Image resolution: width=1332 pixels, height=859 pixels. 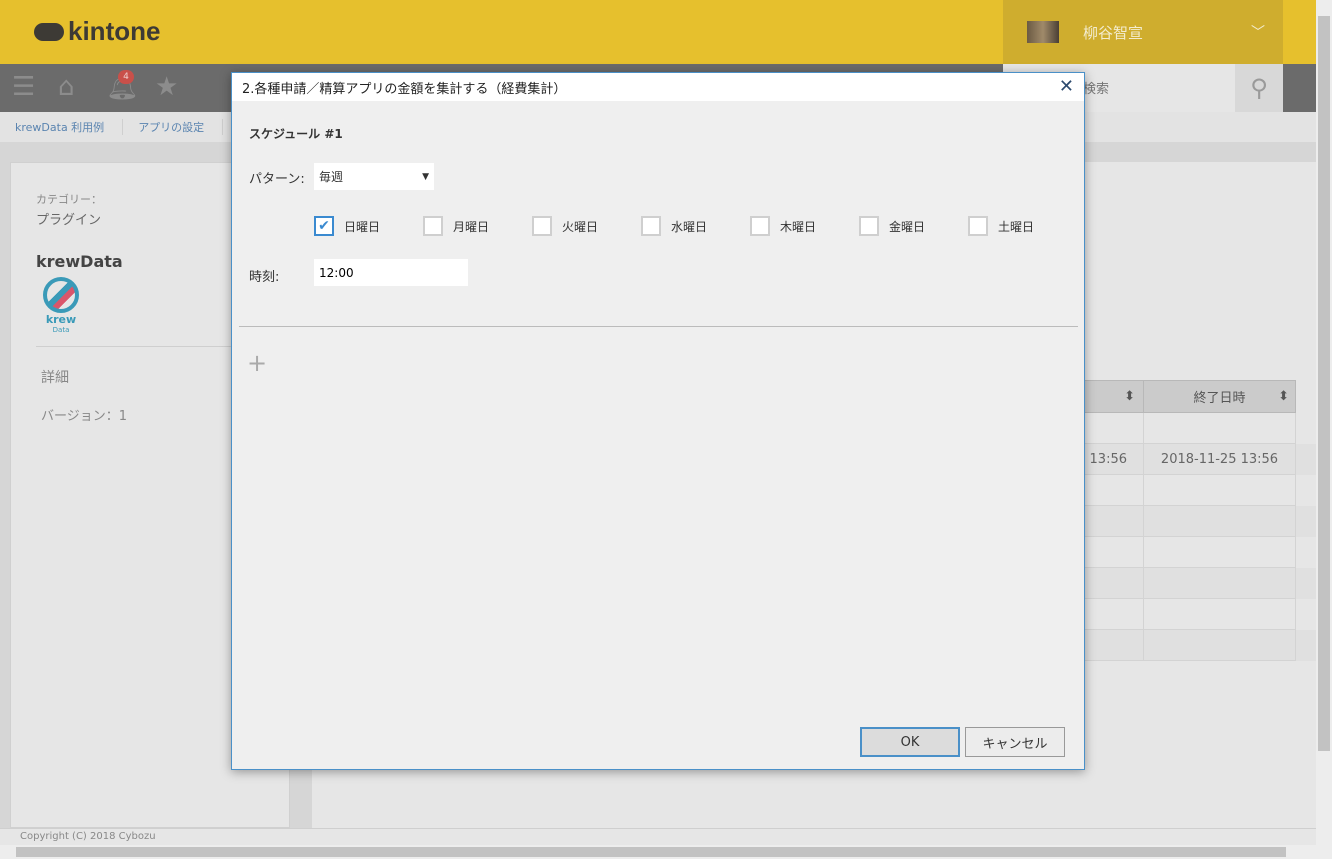 I want to click on details-link: 詳細, so click(x=150, y=377).